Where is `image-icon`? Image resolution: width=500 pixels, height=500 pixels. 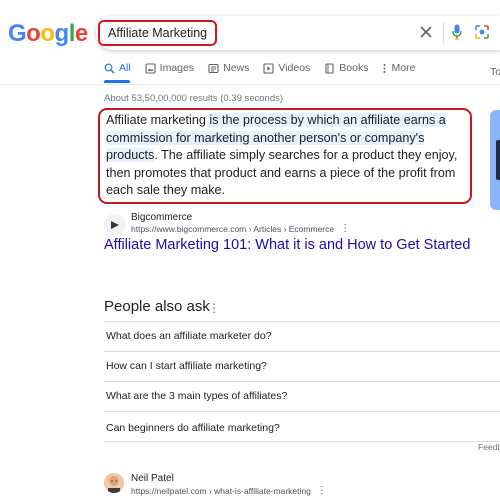 image-icon is located at coordinates (150, 68).